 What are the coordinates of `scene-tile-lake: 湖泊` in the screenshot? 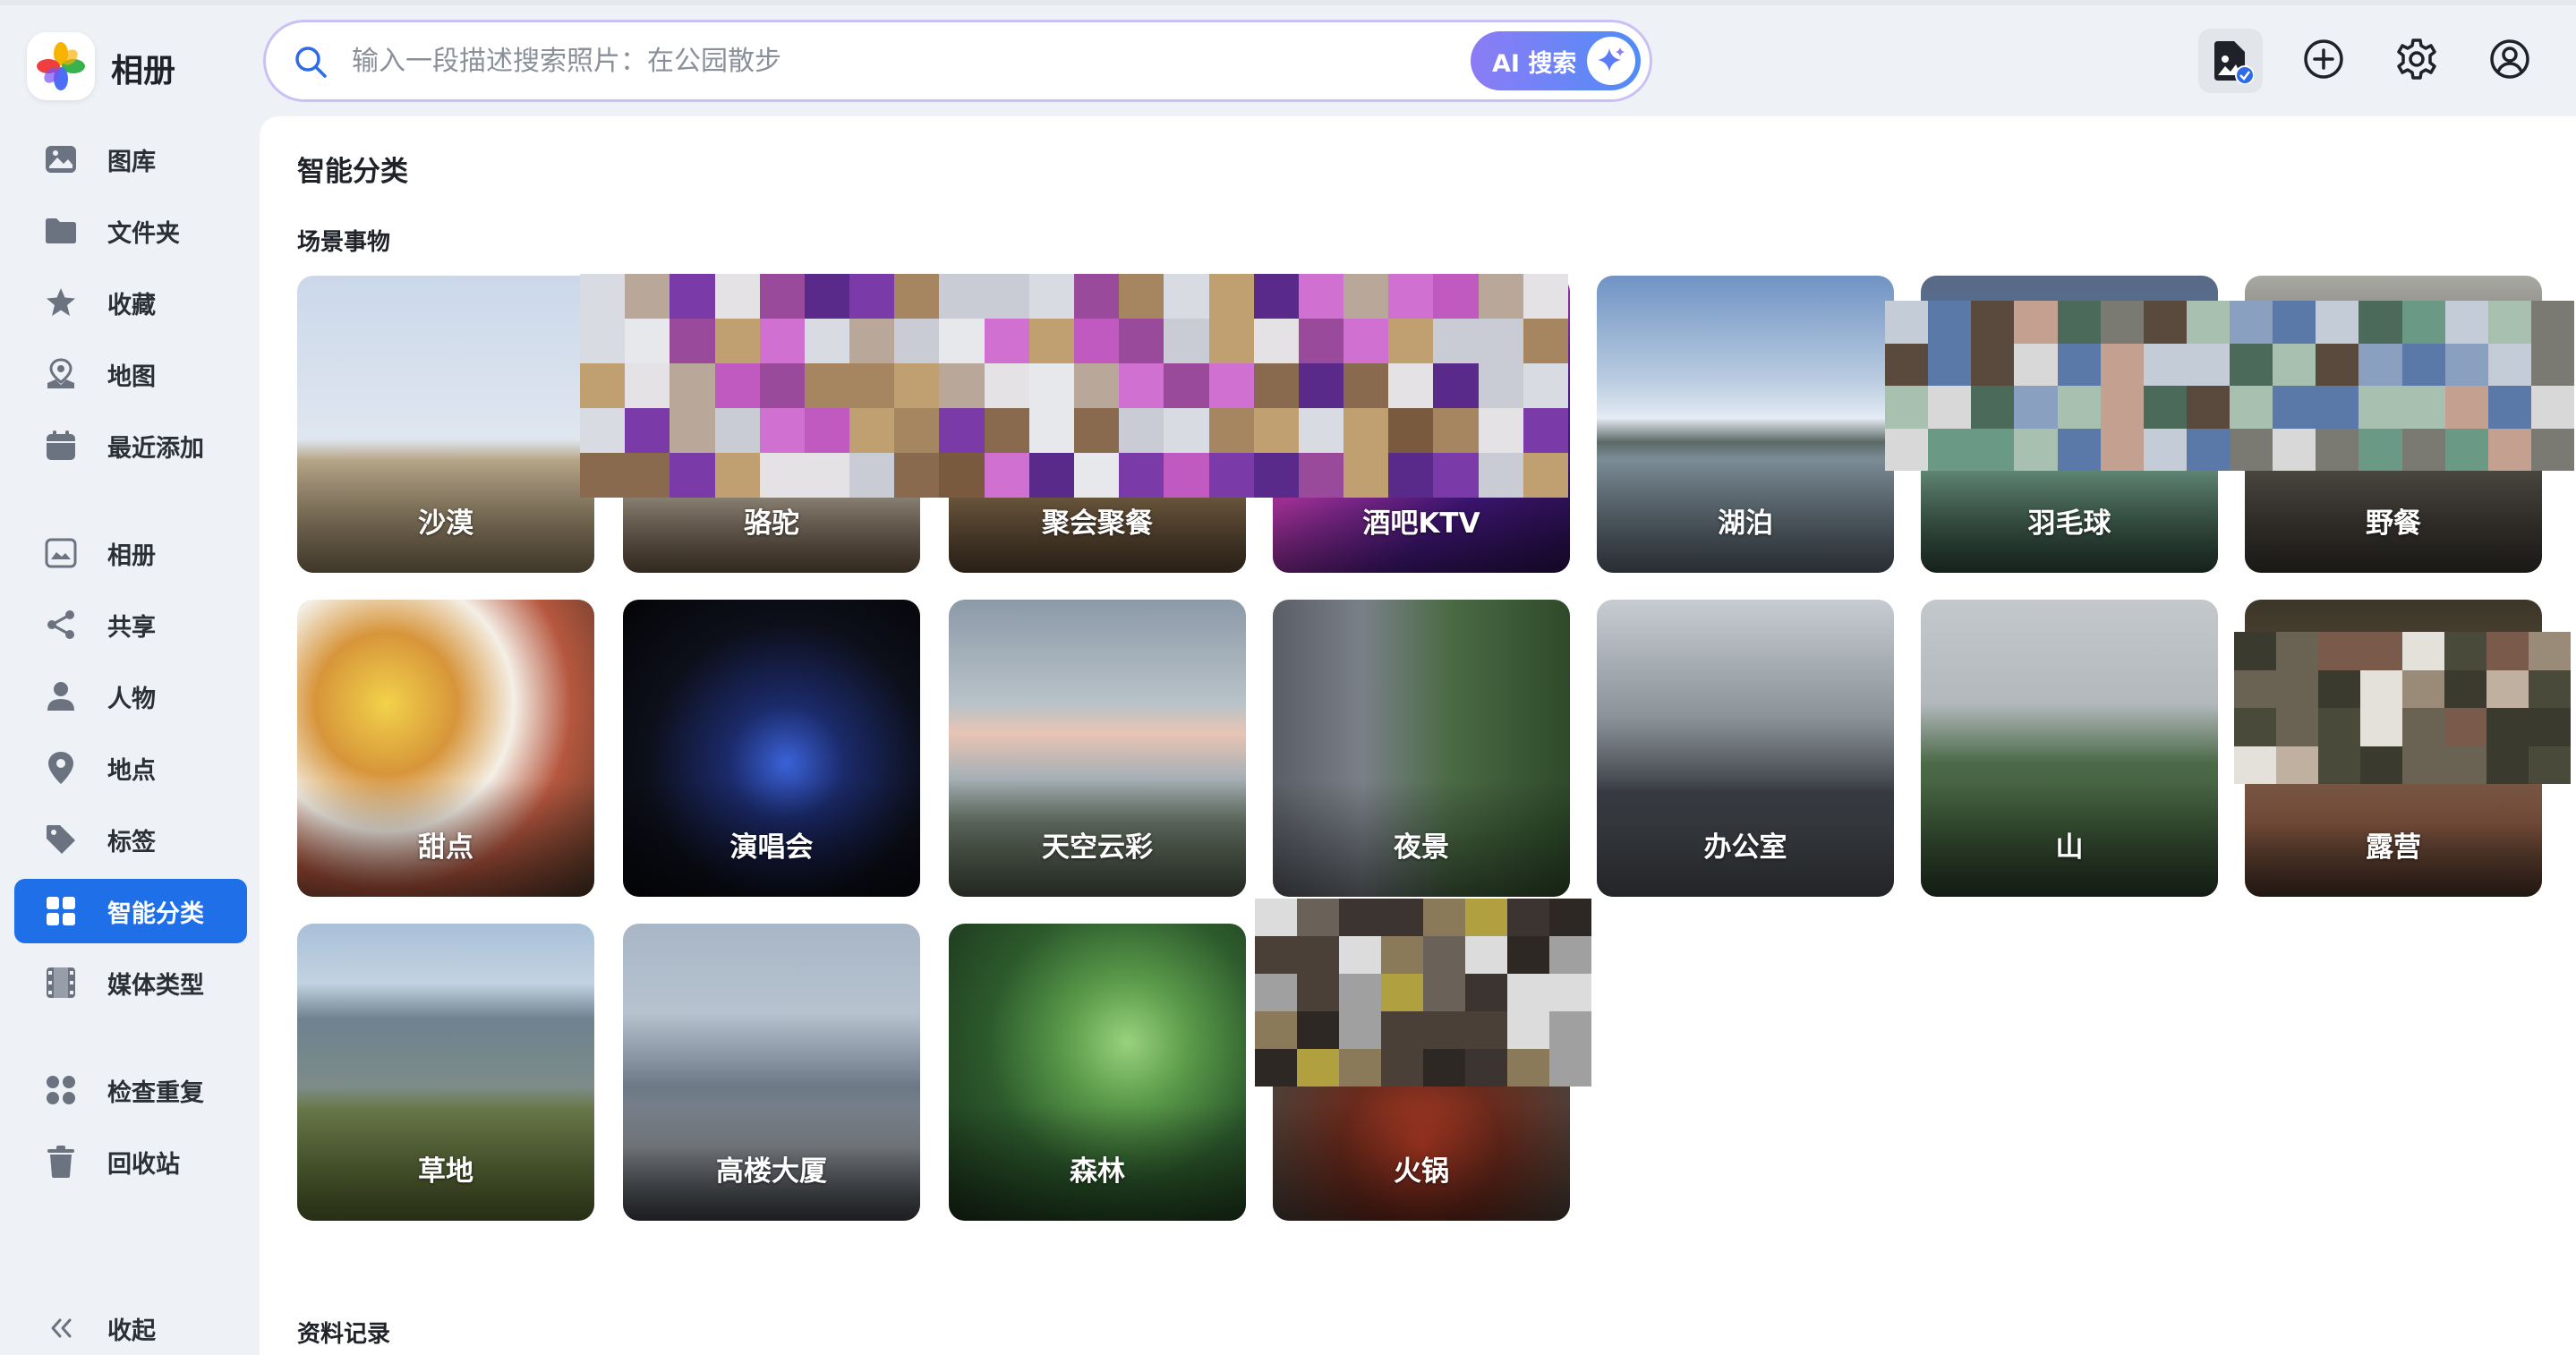 It's located at (1745, 424).